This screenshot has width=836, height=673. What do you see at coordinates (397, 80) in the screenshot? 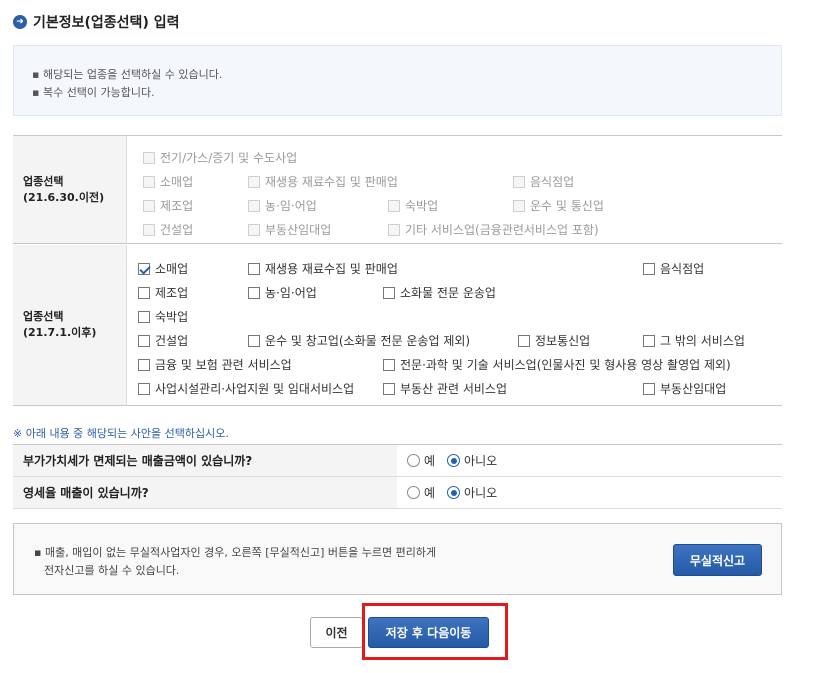
I see `notice-box: ▪ 해당되는 업종을 선택하실 수 있습니다. ▪ 복수 선택이 가능합니다.` at bounding box center [397, 80].